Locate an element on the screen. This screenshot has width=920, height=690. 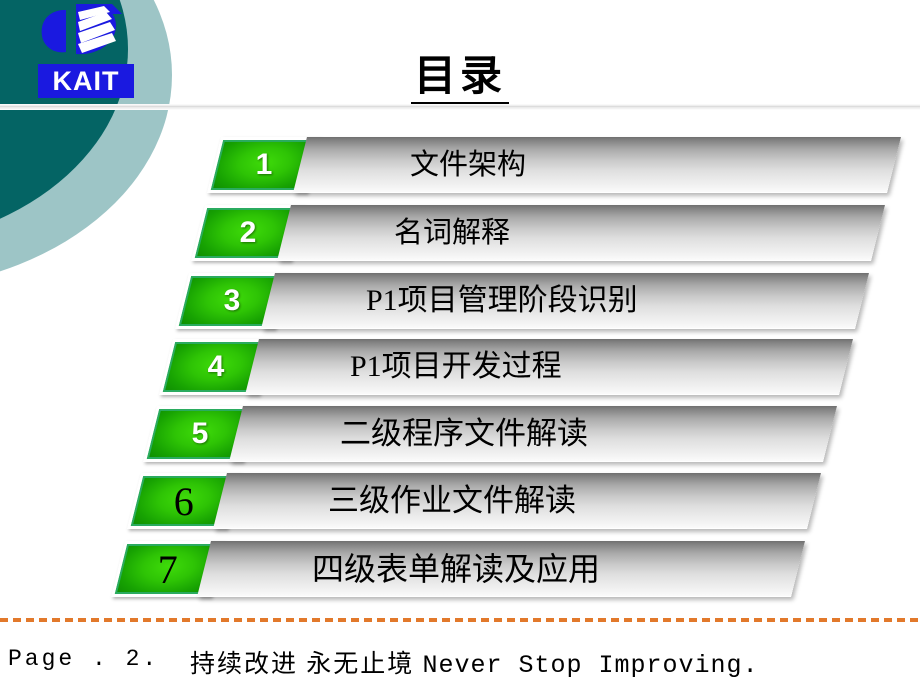
toc-bar-4: P1项目开发过程 is located at coordinates (549, 367).